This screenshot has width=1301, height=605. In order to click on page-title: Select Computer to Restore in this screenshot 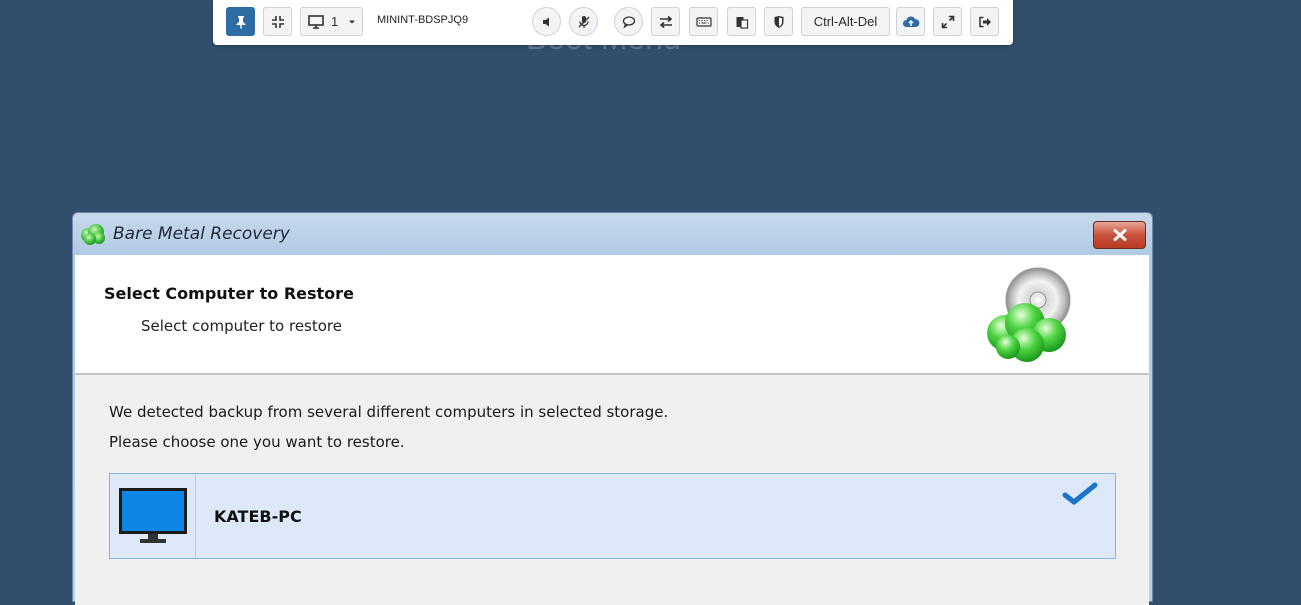, I will do `click(229, 293)`.